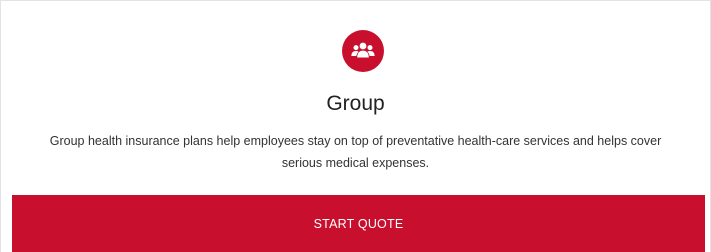 The image size is (711, 252). What do you see at coordinates (355, 103) in the screenshot?
I see `card-title: Group` at bounding box center [355, 103].